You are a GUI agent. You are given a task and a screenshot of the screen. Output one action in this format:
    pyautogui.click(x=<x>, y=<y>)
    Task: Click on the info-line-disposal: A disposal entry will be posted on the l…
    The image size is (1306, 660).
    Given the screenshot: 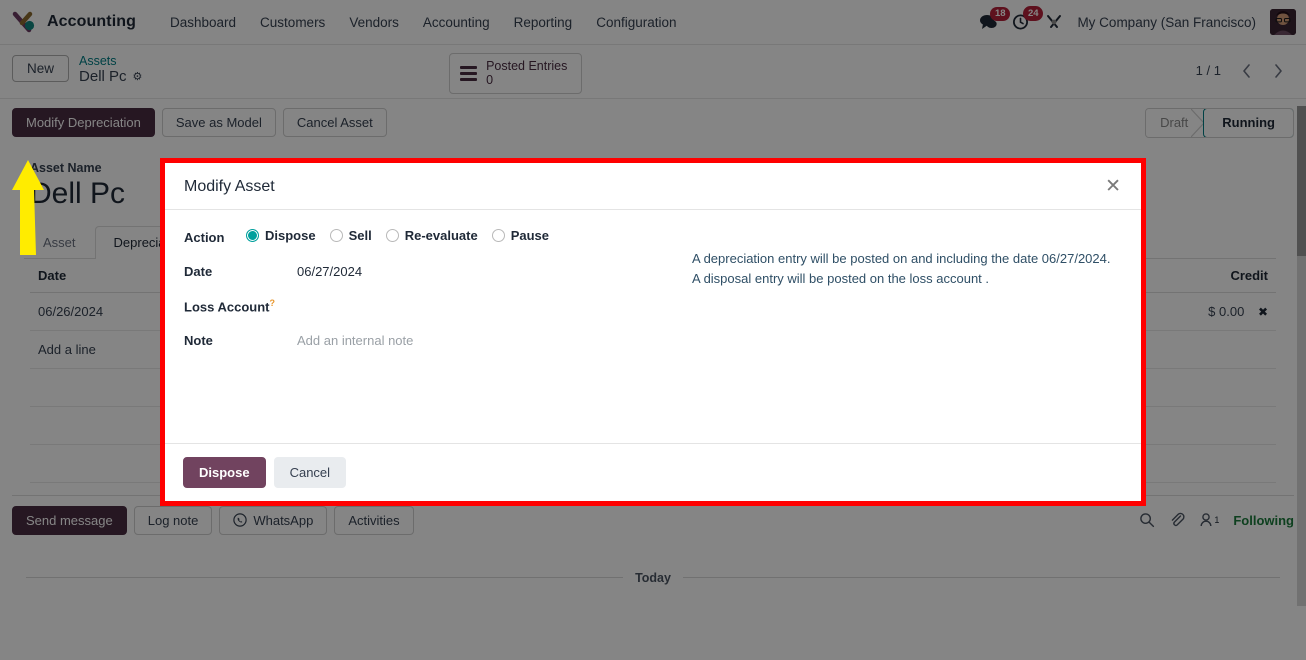 What is the action you would take?
    pyautogui.click(x=841, y=278)
    